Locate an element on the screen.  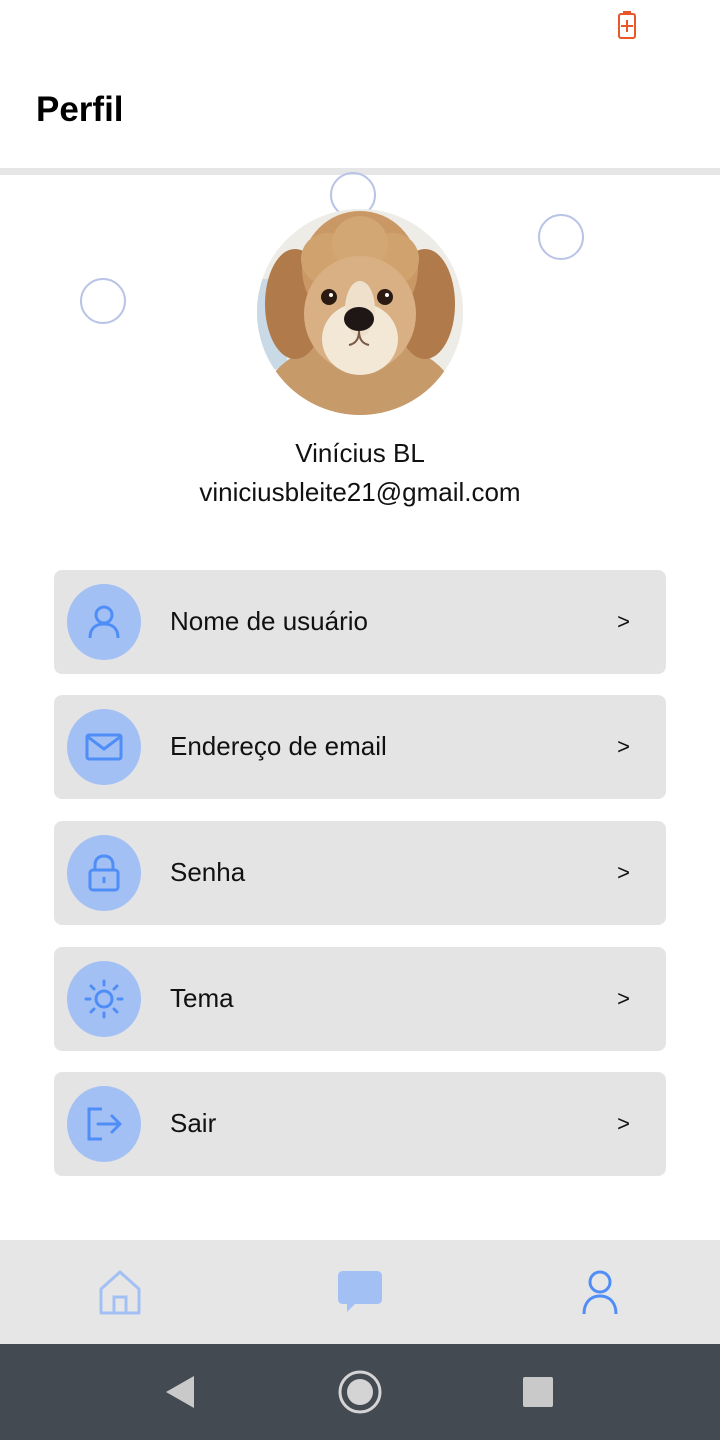
back-icon is located at coordinates (180, 1392).